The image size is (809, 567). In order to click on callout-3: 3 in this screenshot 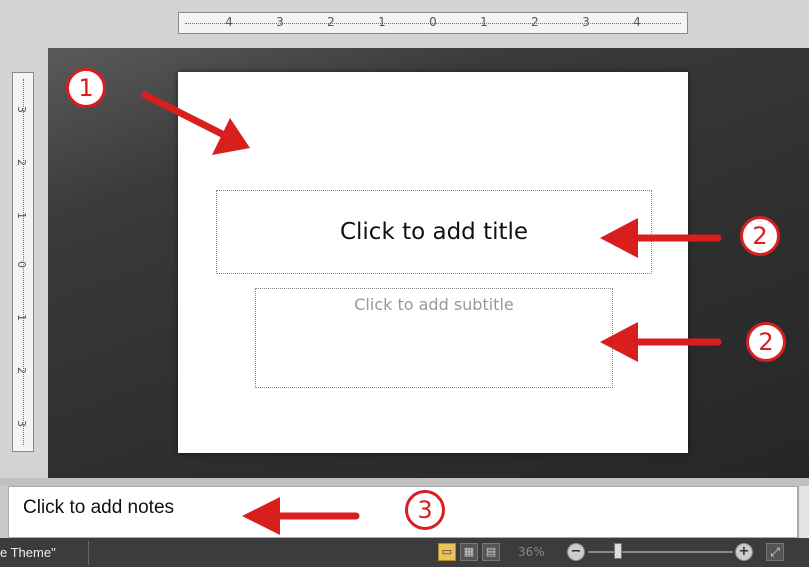, I will do `click(425, 510)`.